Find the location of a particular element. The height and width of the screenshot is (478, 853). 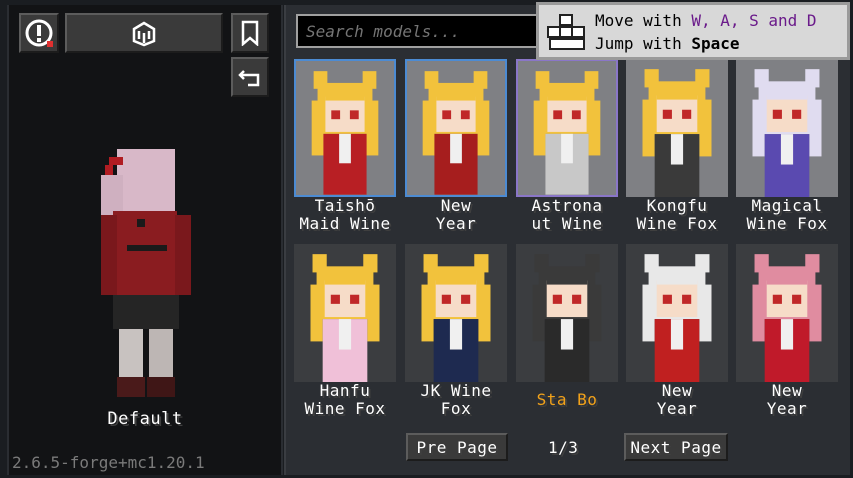

bookmark-button is located at coordinates (250, 33).